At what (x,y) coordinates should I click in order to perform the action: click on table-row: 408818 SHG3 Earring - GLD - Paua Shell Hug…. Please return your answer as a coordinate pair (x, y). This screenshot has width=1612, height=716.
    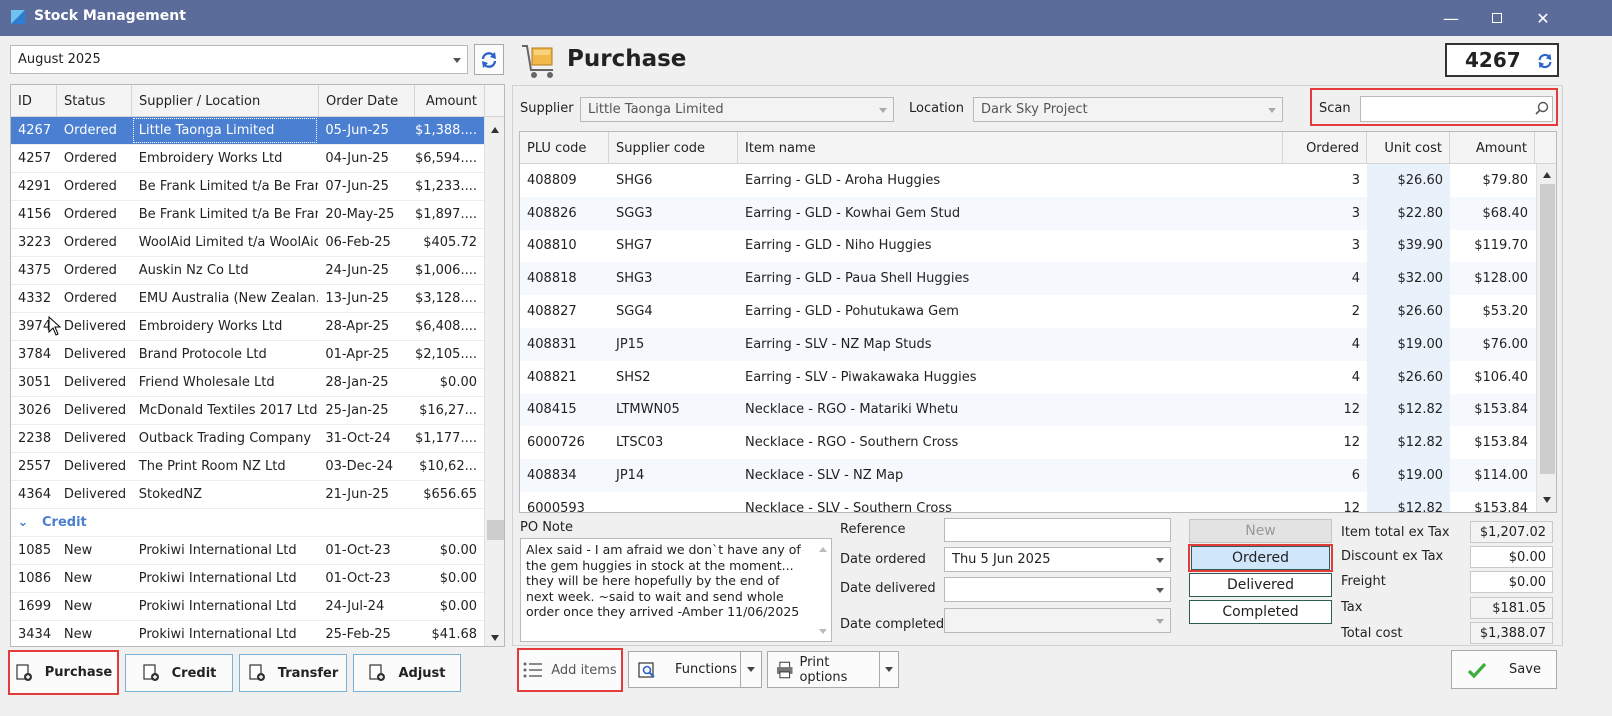
    Looking at the image, I should click on (1028, 279).